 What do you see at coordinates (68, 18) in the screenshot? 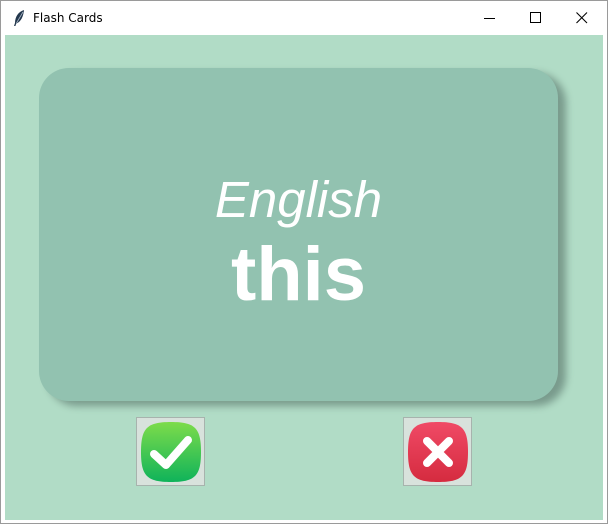
I see `window-title: Flash Cards` at bounding box center [68, 18].